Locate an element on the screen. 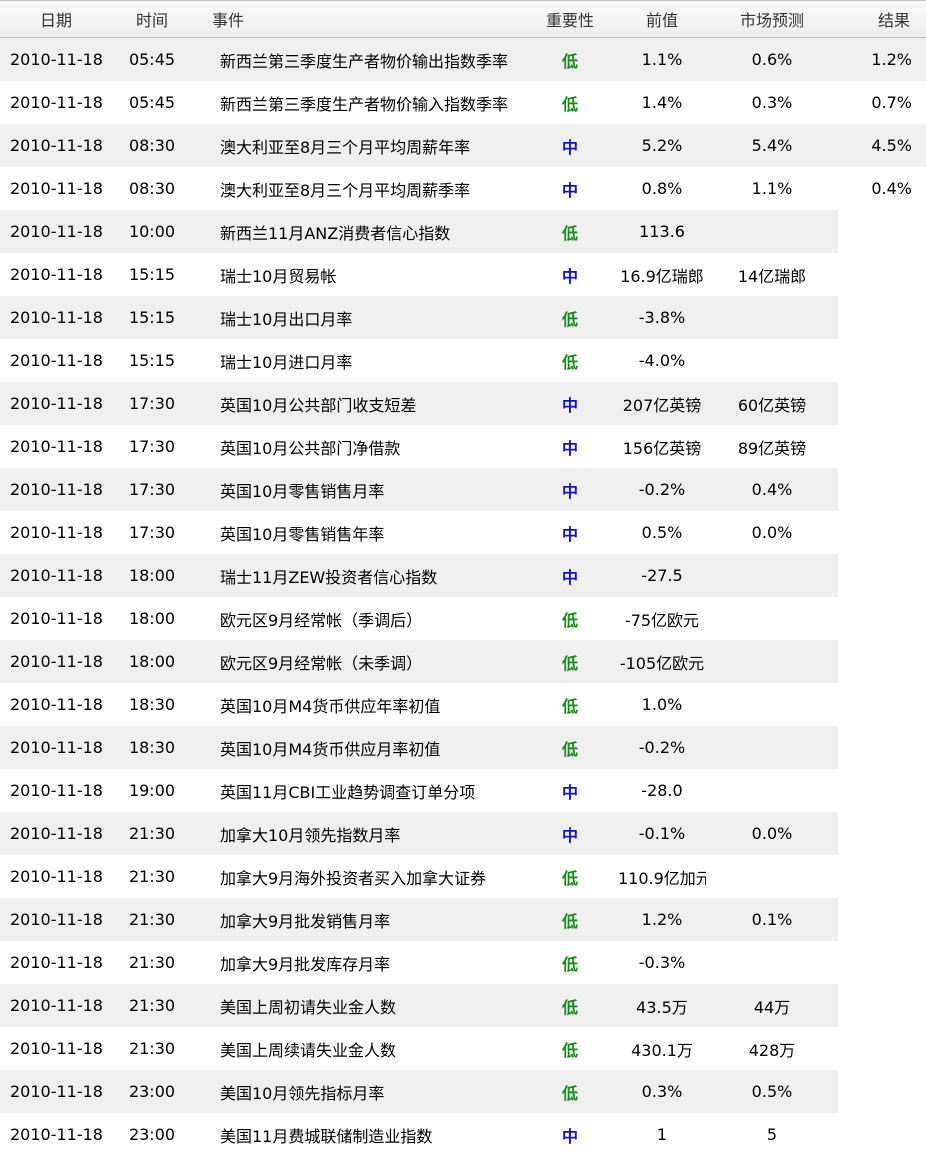 The image size is (926, 1163). header-actual: 结果 is located at coordinates (882, 19).